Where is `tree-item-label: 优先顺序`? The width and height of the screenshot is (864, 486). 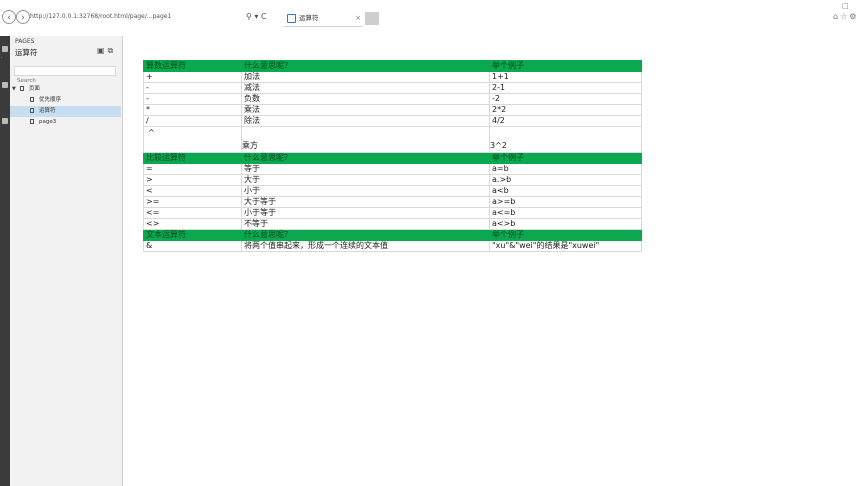
tree-item-label: 优先顺序 is located at coordinates (50, 100).